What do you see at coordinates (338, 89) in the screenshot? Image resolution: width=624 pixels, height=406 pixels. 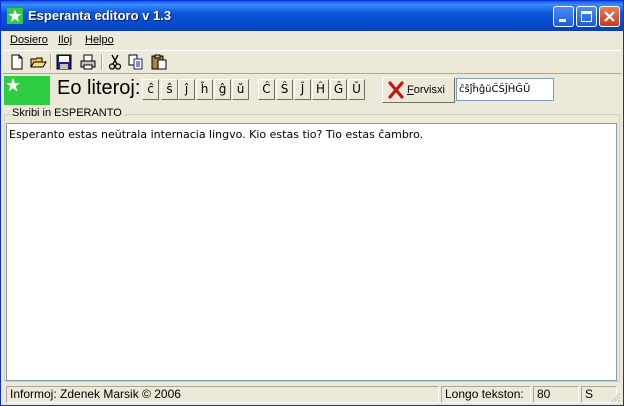 I see `letter-button-upper-g-circumflex: Ĝ` at bounding box center [338, 89].